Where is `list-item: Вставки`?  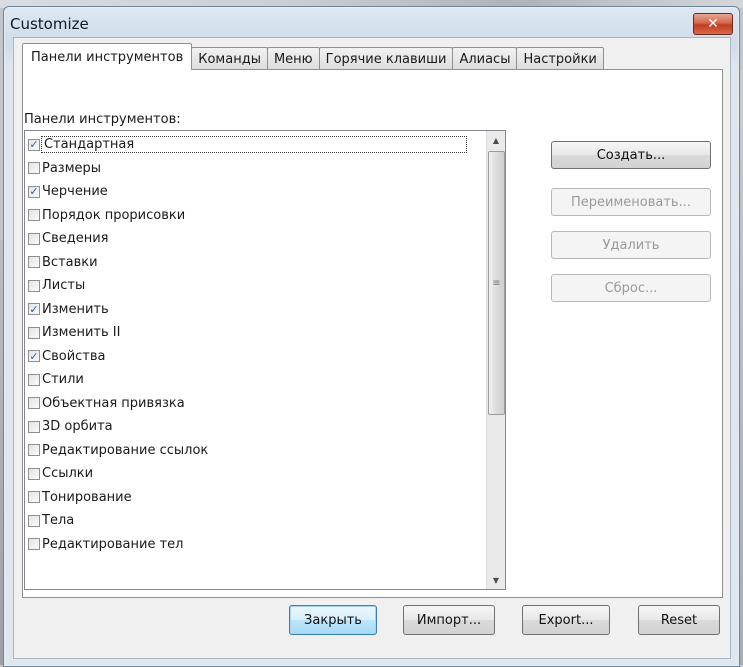 list-item: Вставки is located at coordinates (255, 263).